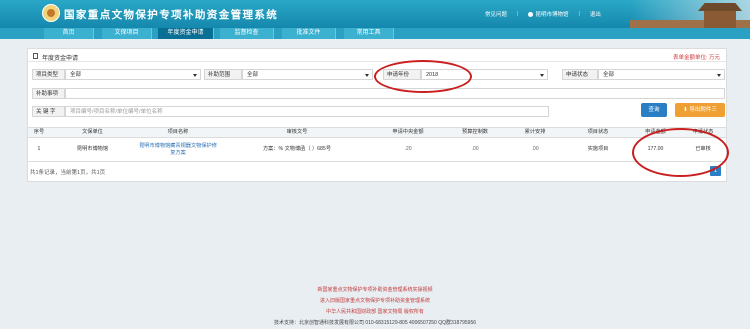 The width and height of the screenshot is (750, 329). Describe the element at coordinates (307, 74) in the screenshot. I see `subsidy-scope-select: 全部` at that location.